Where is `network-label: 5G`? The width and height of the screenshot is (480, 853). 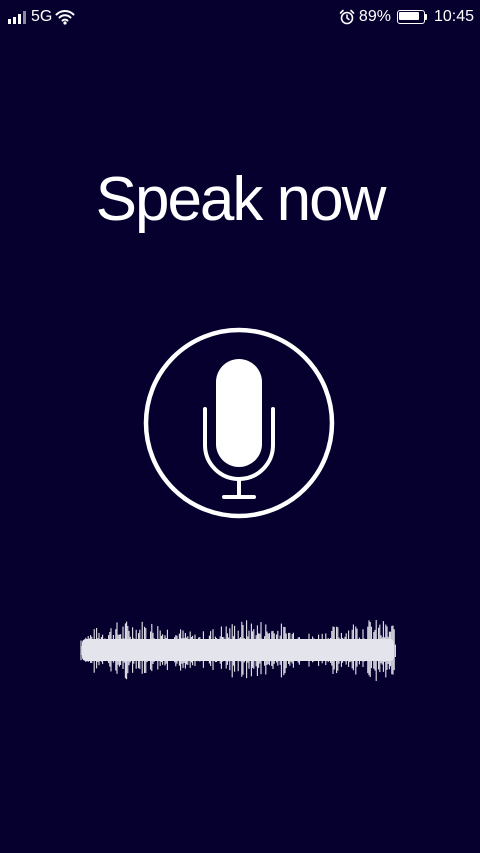
network-label: 5G is located at coordinates (42, 16).